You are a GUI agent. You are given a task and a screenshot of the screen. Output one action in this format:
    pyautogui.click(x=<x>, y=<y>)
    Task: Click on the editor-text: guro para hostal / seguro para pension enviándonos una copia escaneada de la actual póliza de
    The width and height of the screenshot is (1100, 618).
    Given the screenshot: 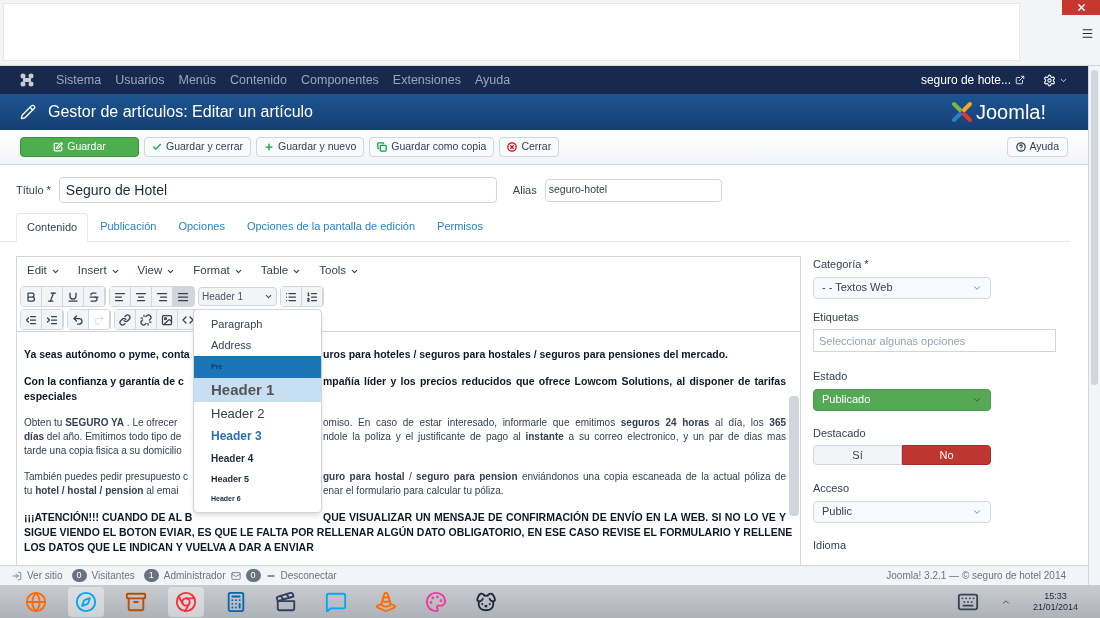 What is the action you would take?
    pyautogui.click(x=554, y=477)
    